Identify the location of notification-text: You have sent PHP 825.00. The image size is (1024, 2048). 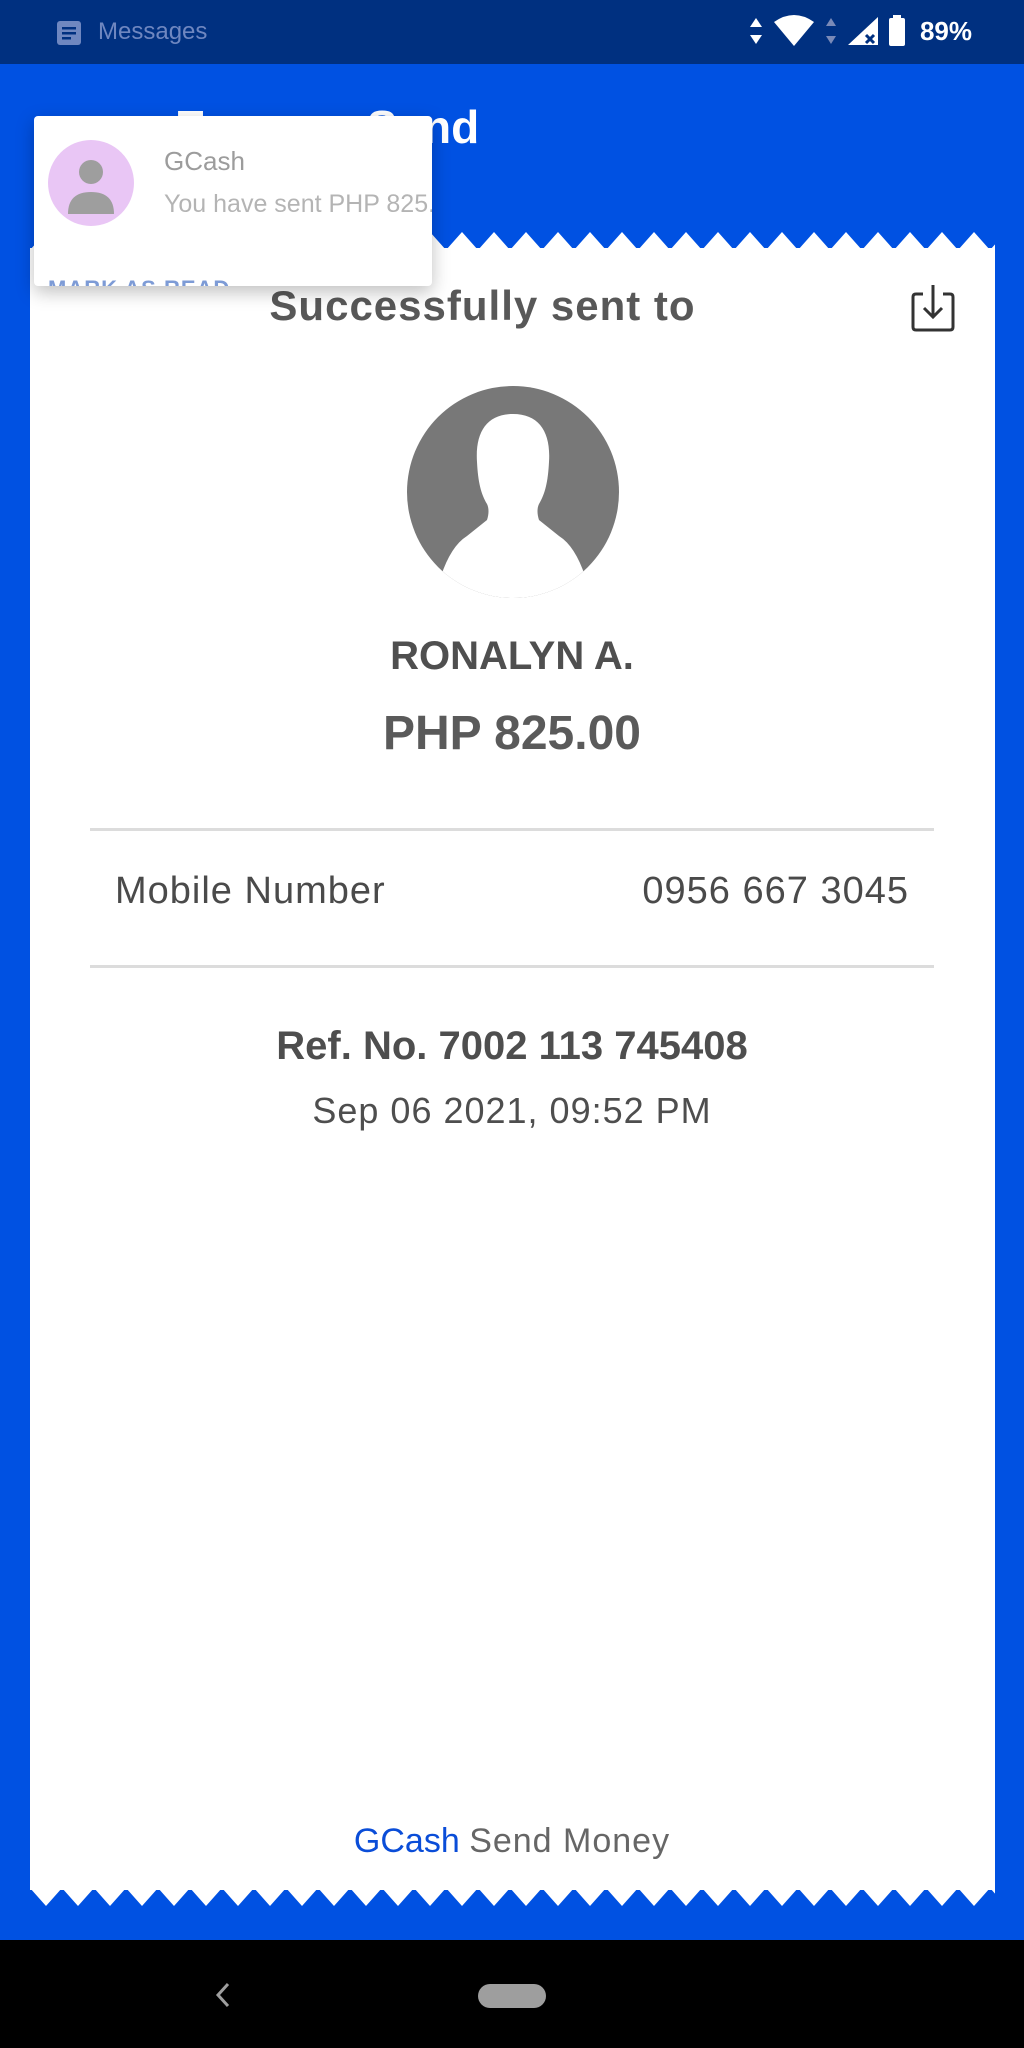
(298, 204).